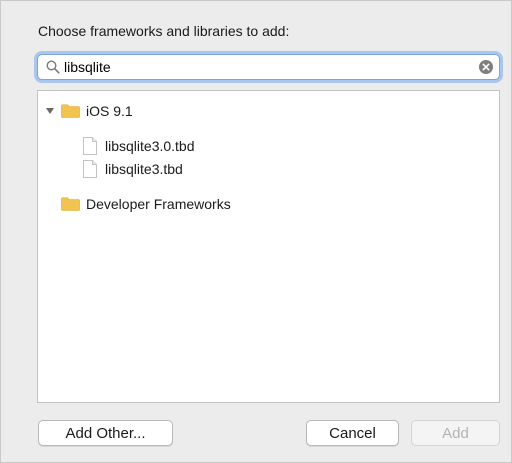  Describe the element at coordinates (455, 433) in the screenshot. I see `add-button: Add` at that location.